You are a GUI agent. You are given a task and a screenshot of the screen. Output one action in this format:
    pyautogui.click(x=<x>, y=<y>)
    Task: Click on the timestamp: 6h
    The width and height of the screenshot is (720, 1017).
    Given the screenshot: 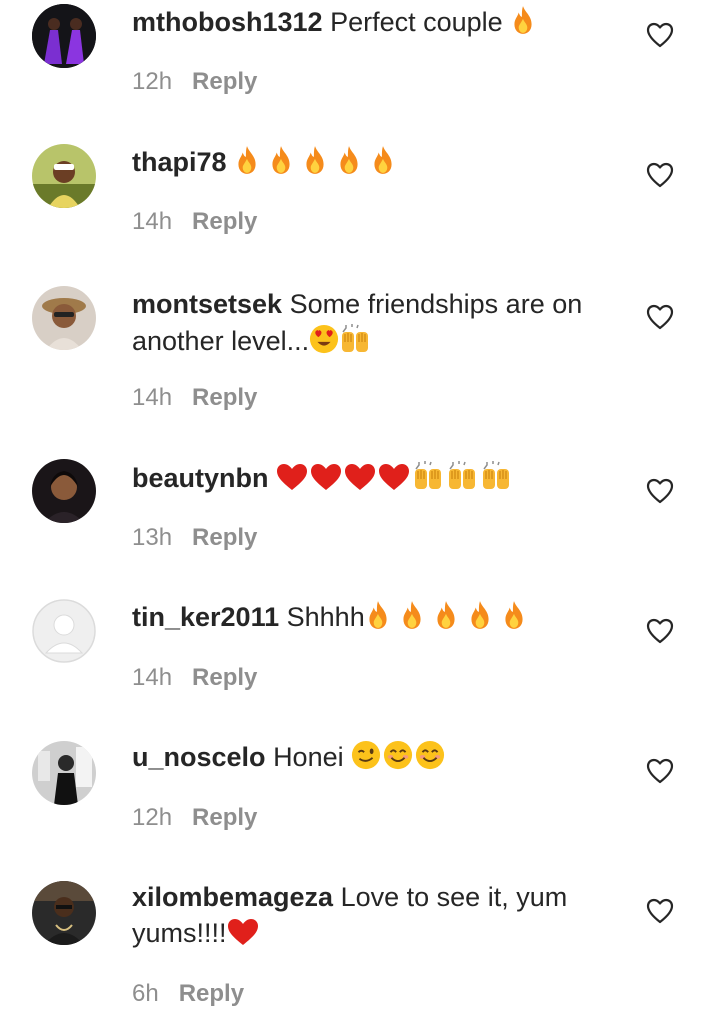 What is the action you would take?
    pyautogui.click(x=145, y=993)
    